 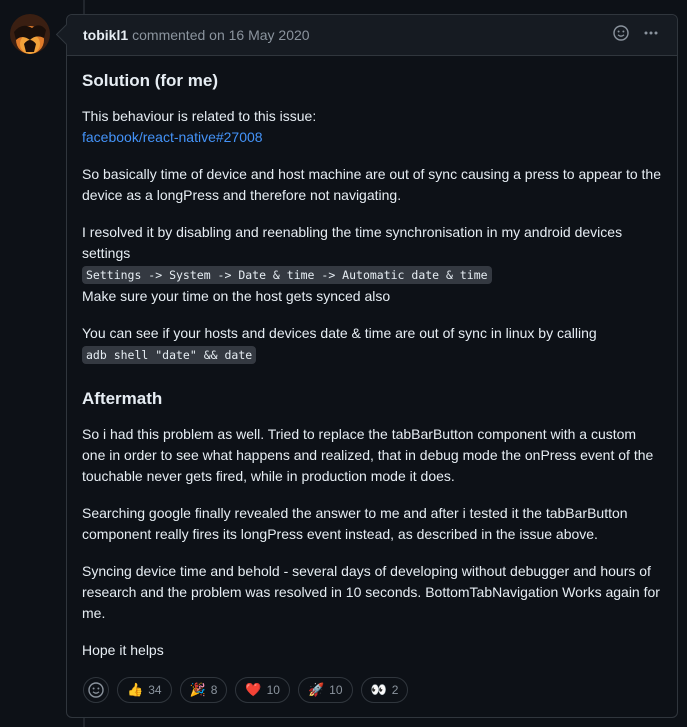 I want to click on reaction-thumbs-up: 👍 34, so click(x=144, y=690).